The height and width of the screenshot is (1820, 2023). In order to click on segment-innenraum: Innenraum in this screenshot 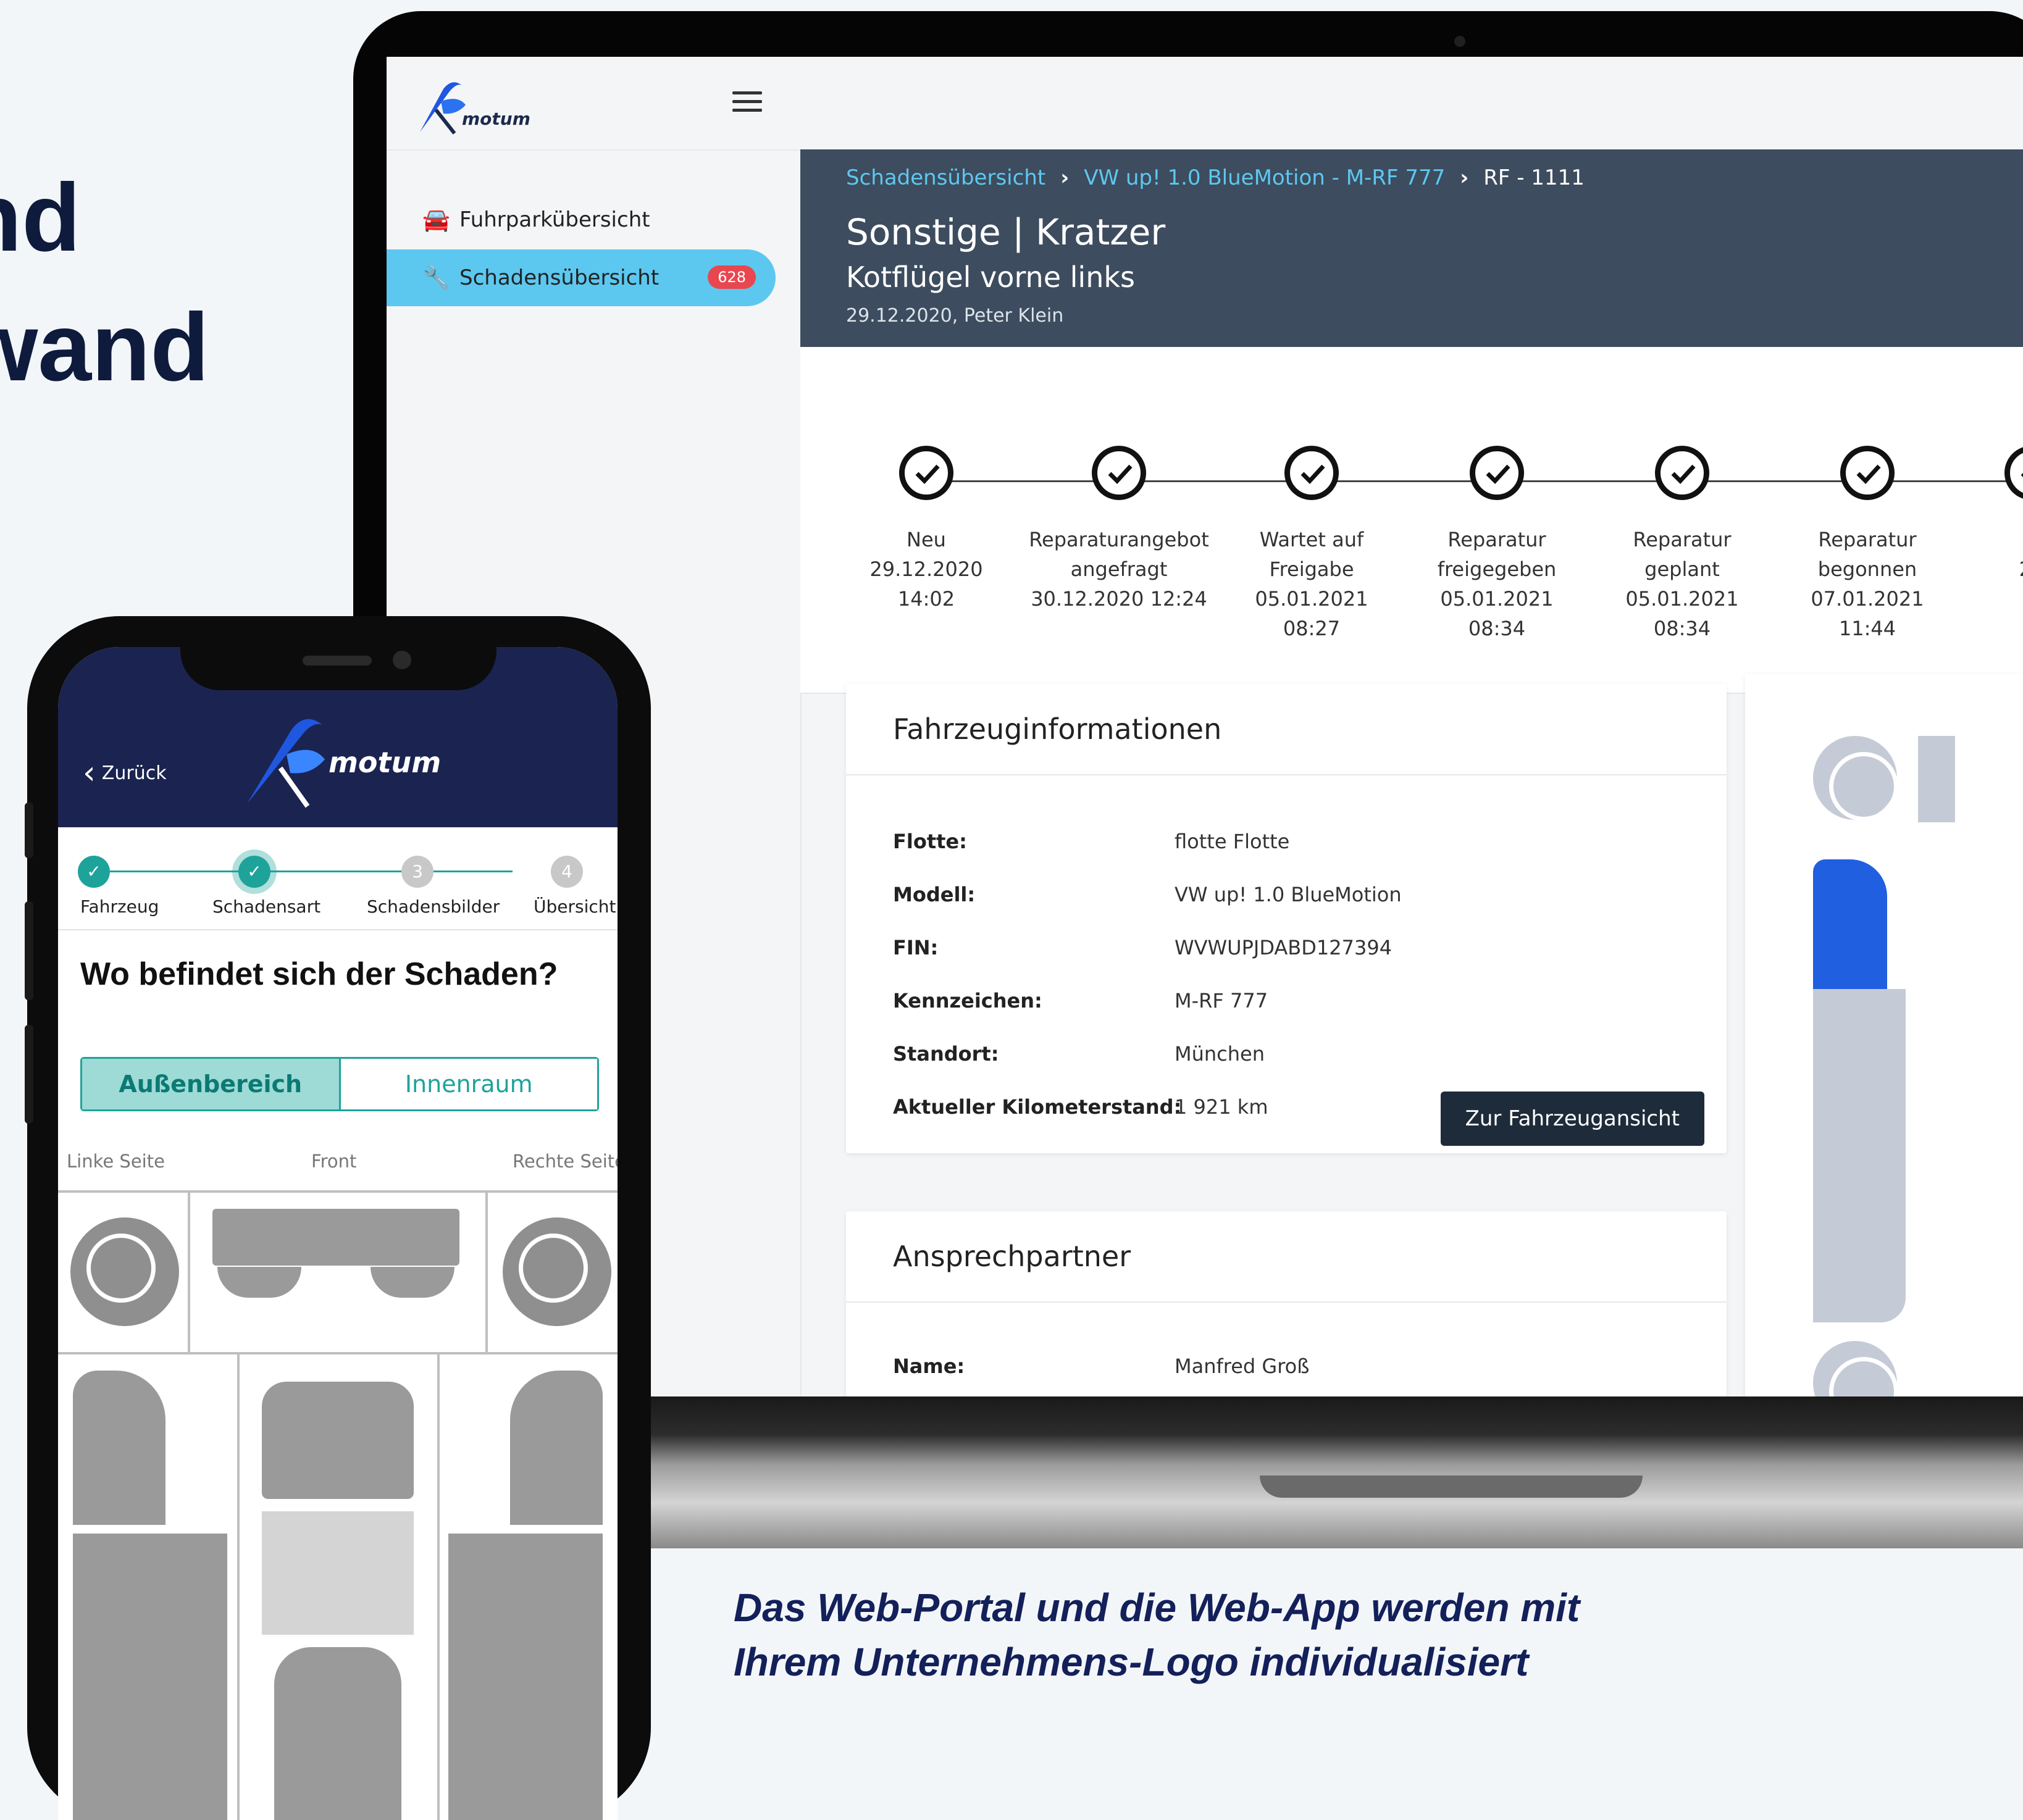, I will do `click(467, 1084)`.